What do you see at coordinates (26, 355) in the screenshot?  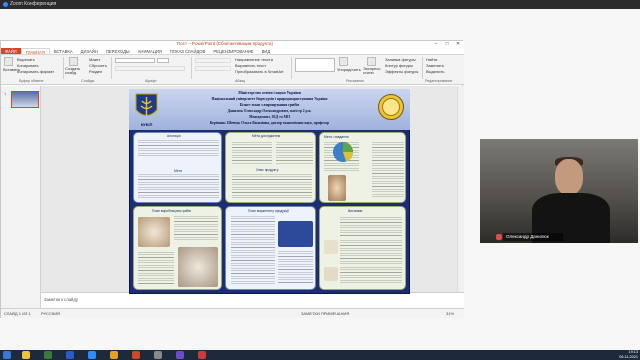 I see `file-explorer-icon` at bounding box center [26, 355].